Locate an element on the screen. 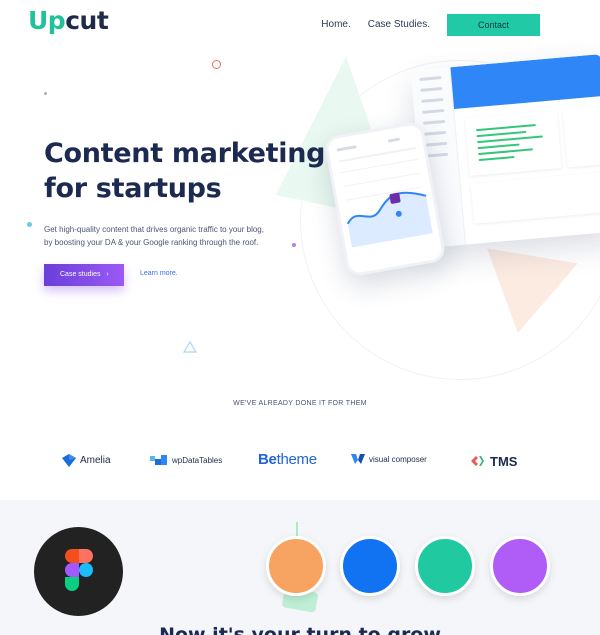  figma-badge is located at coordinates (78, 571).